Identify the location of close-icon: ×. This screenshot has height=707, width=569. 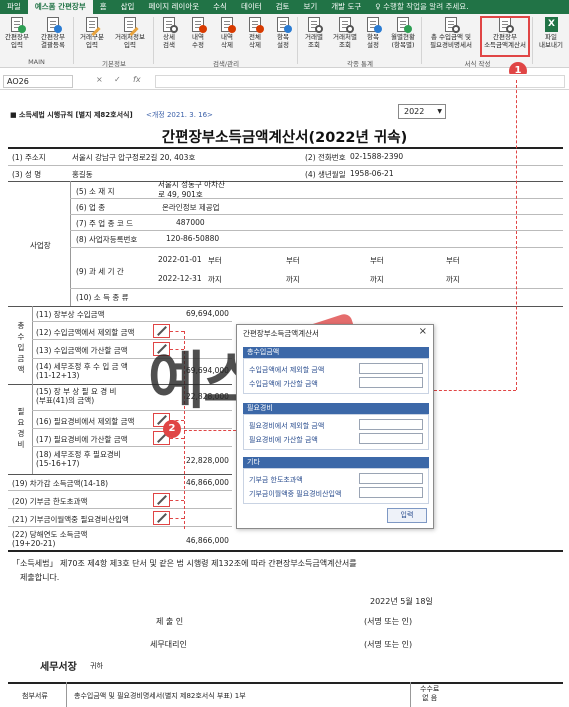
(423, 331).